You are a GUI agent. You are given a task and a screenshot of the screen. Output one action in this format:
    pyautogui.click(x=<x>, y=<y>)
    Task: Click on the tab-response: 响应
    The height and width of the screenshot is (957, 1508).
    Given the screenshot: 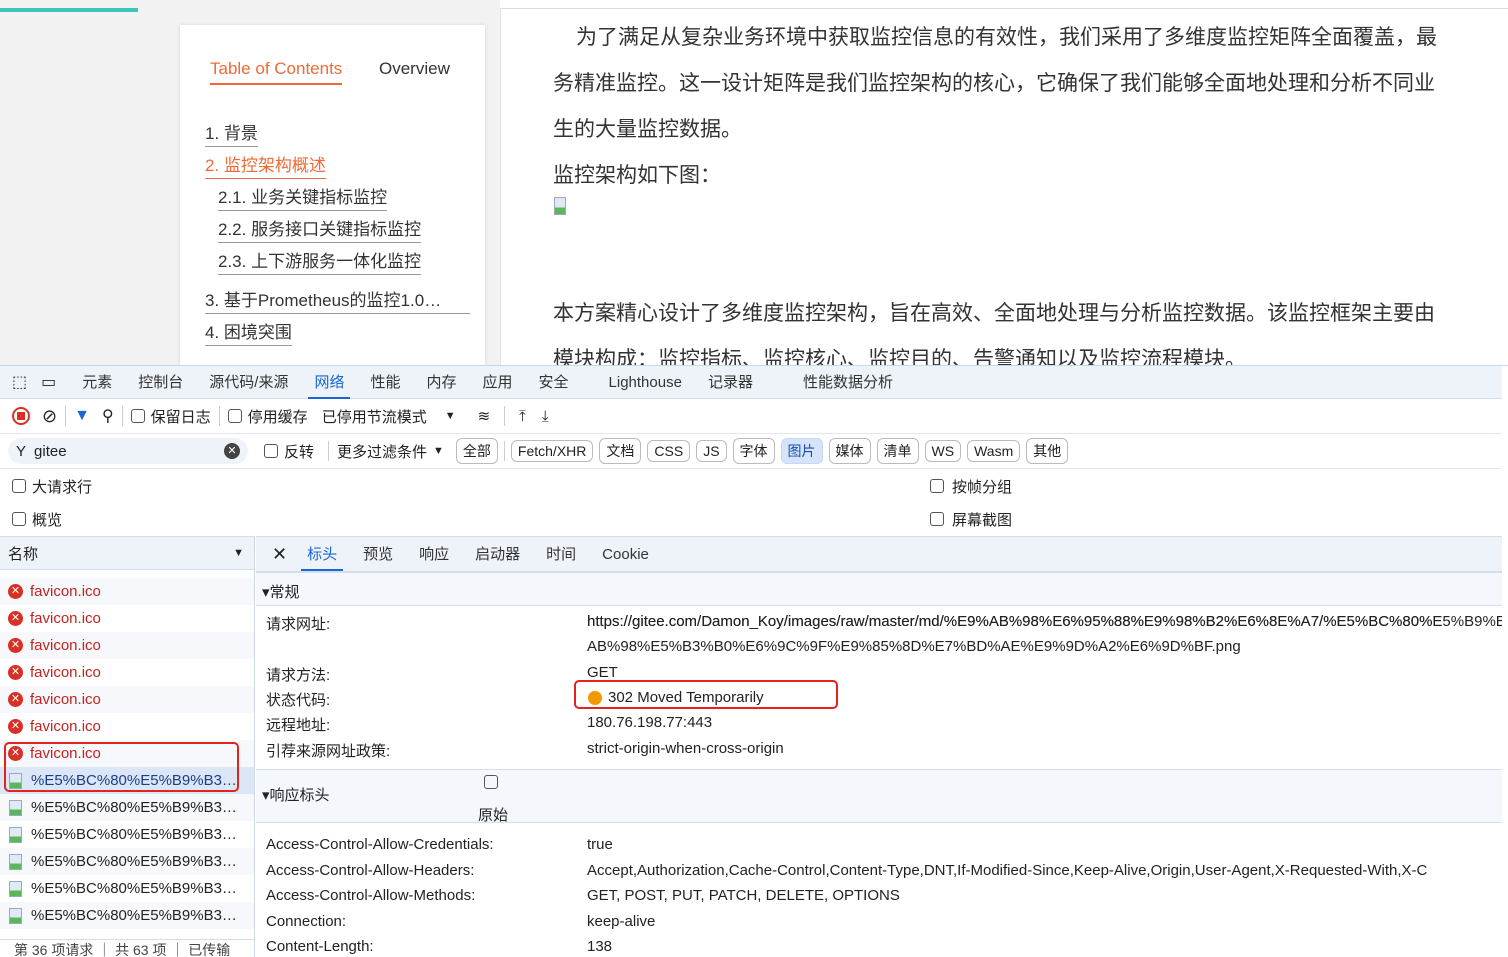 What is the action you would take?
    pyautogui.click(x=434, y=554)
    